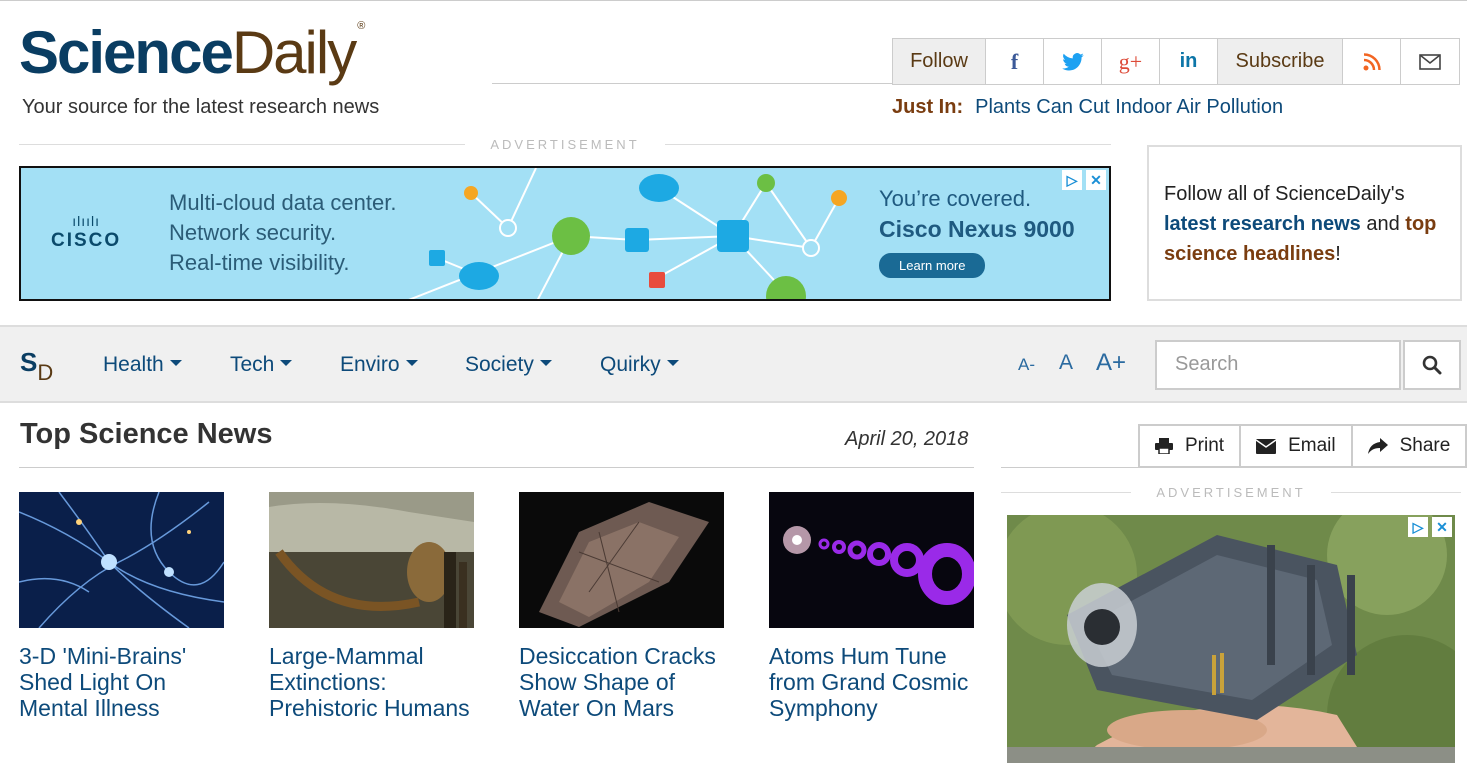 The width and height of the screenshot is (1467, 763). I want to click on sidebar-ad: ▷ ✕, so click(1231, 639).